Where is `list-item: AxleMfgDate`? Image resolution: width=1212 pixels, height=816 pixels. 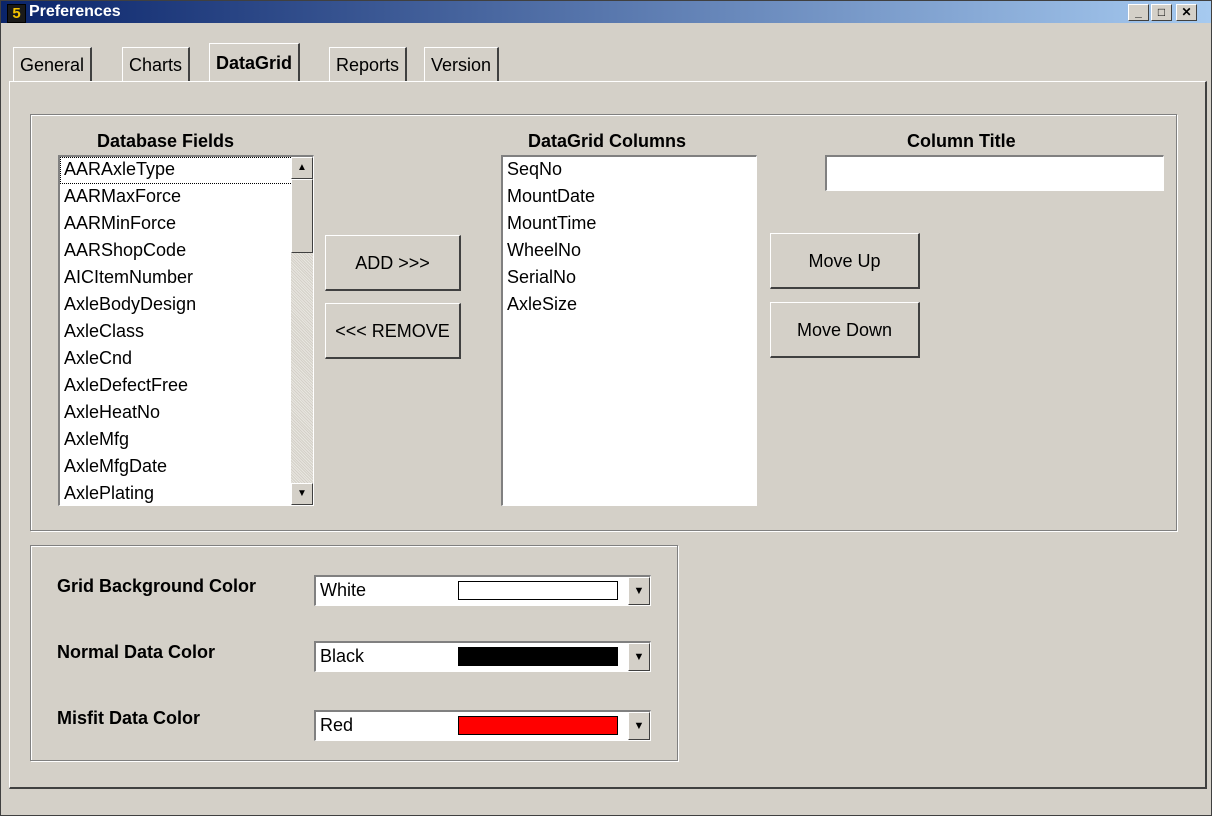
list-item: AxleMfgDate is located at coordinates (186, 467).